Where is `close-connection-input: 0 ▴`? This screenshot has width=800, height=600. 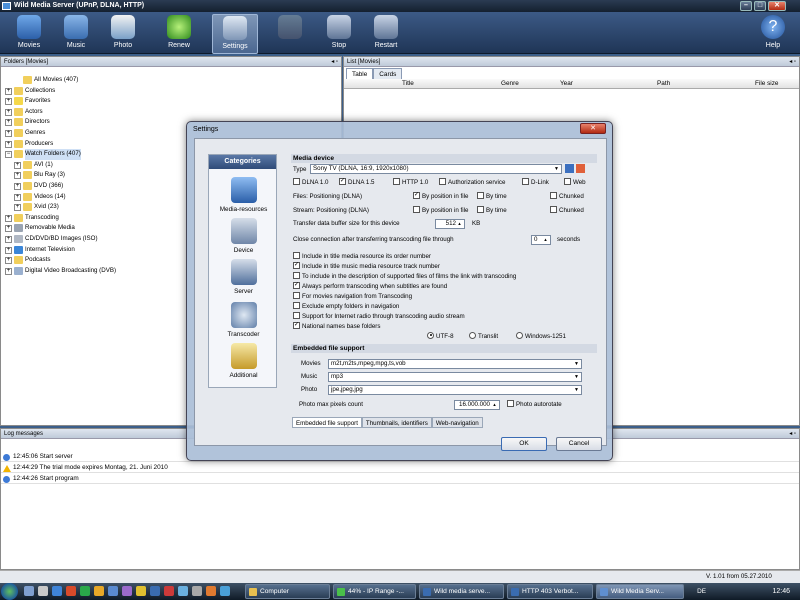
close-connection-input: 0 ▴ is located at coordinates (541, 240).